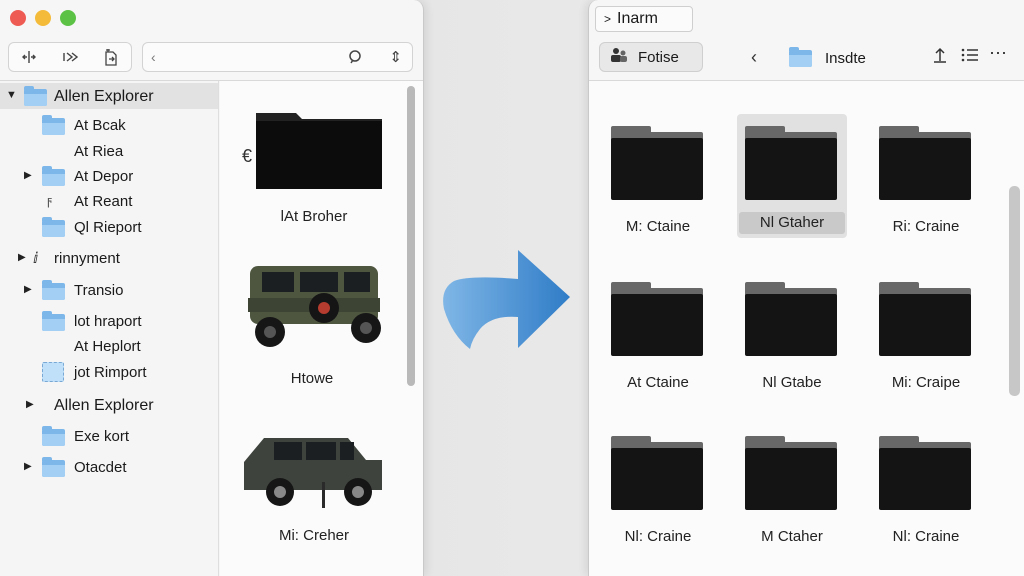 Image resolution: width=1024 pixels, height=576 pixels. Describe the element at coordinates (658, 382) in the screenshot. I see `folder-label: At Ctaine` at that location.